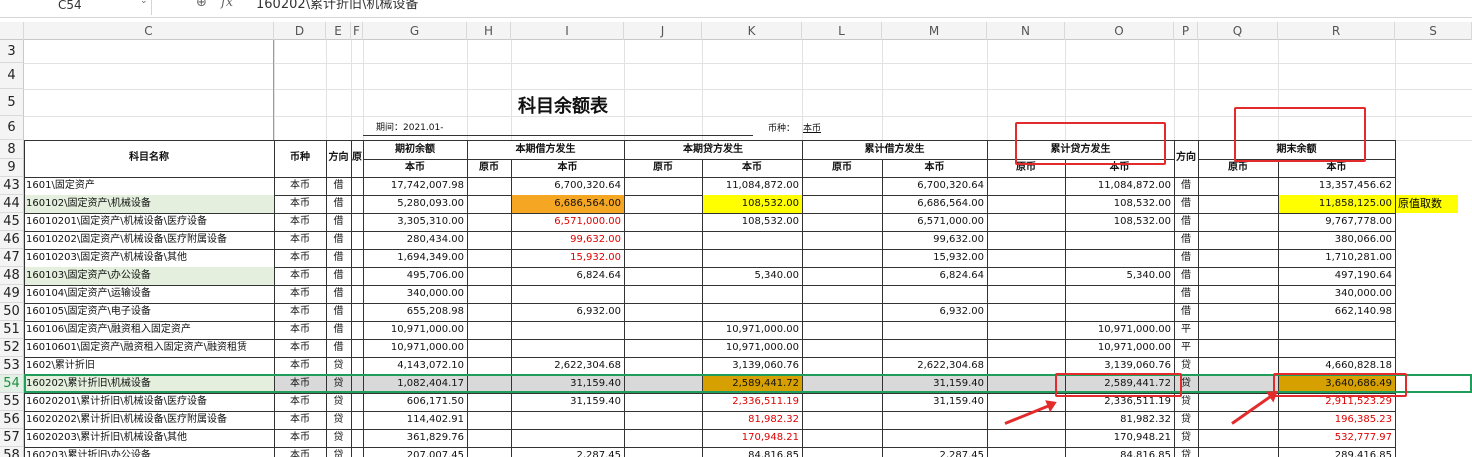 Image resolution: width=1472 pixels, height=457 pixels. I want to click on period-credit-local-cell: 3,139,060.76, so click(752, 366).